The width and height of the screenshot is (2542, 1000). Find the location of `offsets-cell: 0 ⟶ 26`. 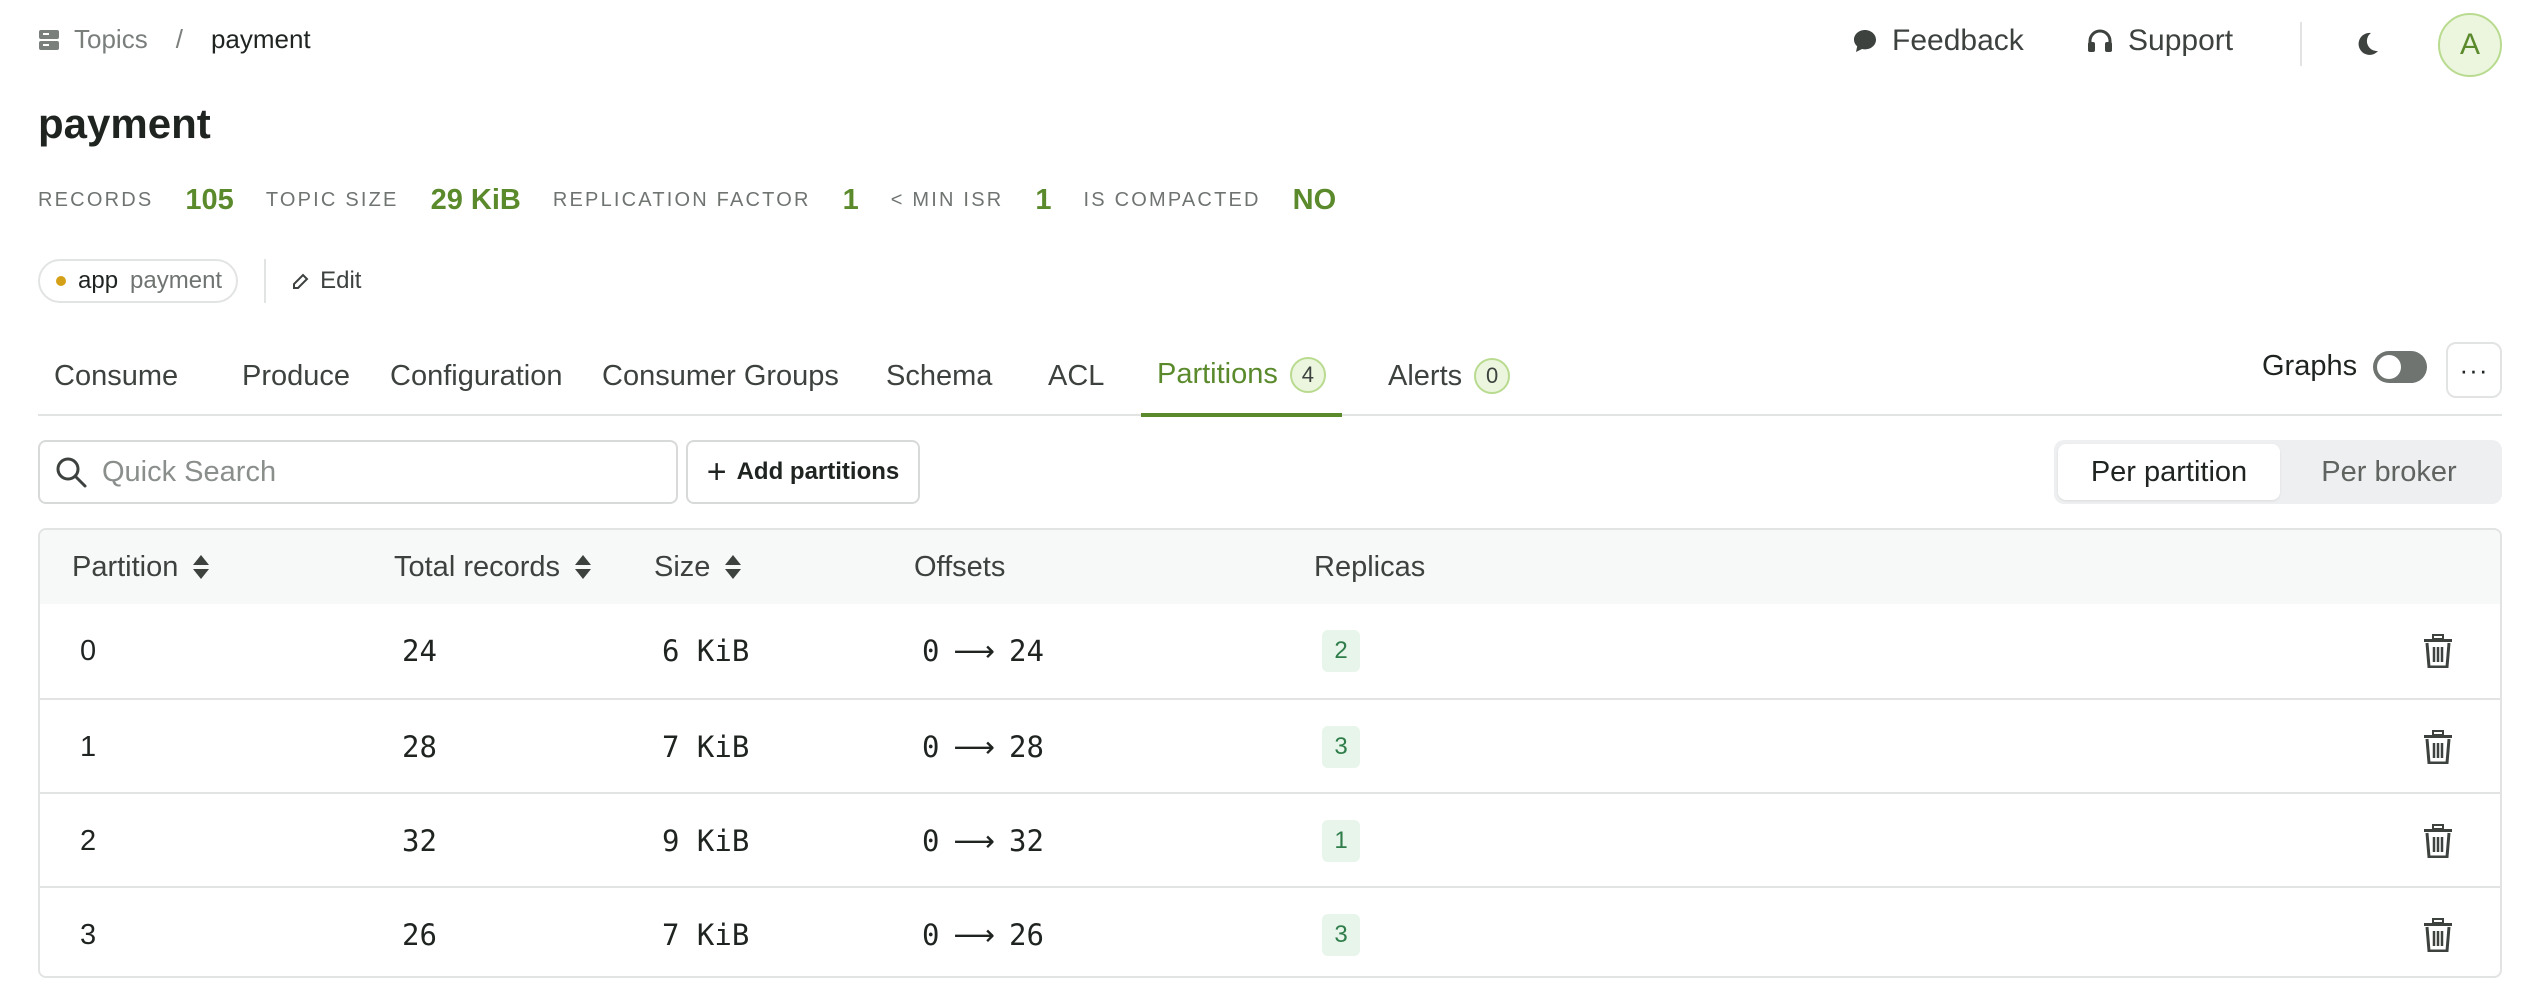

offsets-cell: 0 ⟶ 26 is located at coordinates (983, 932).